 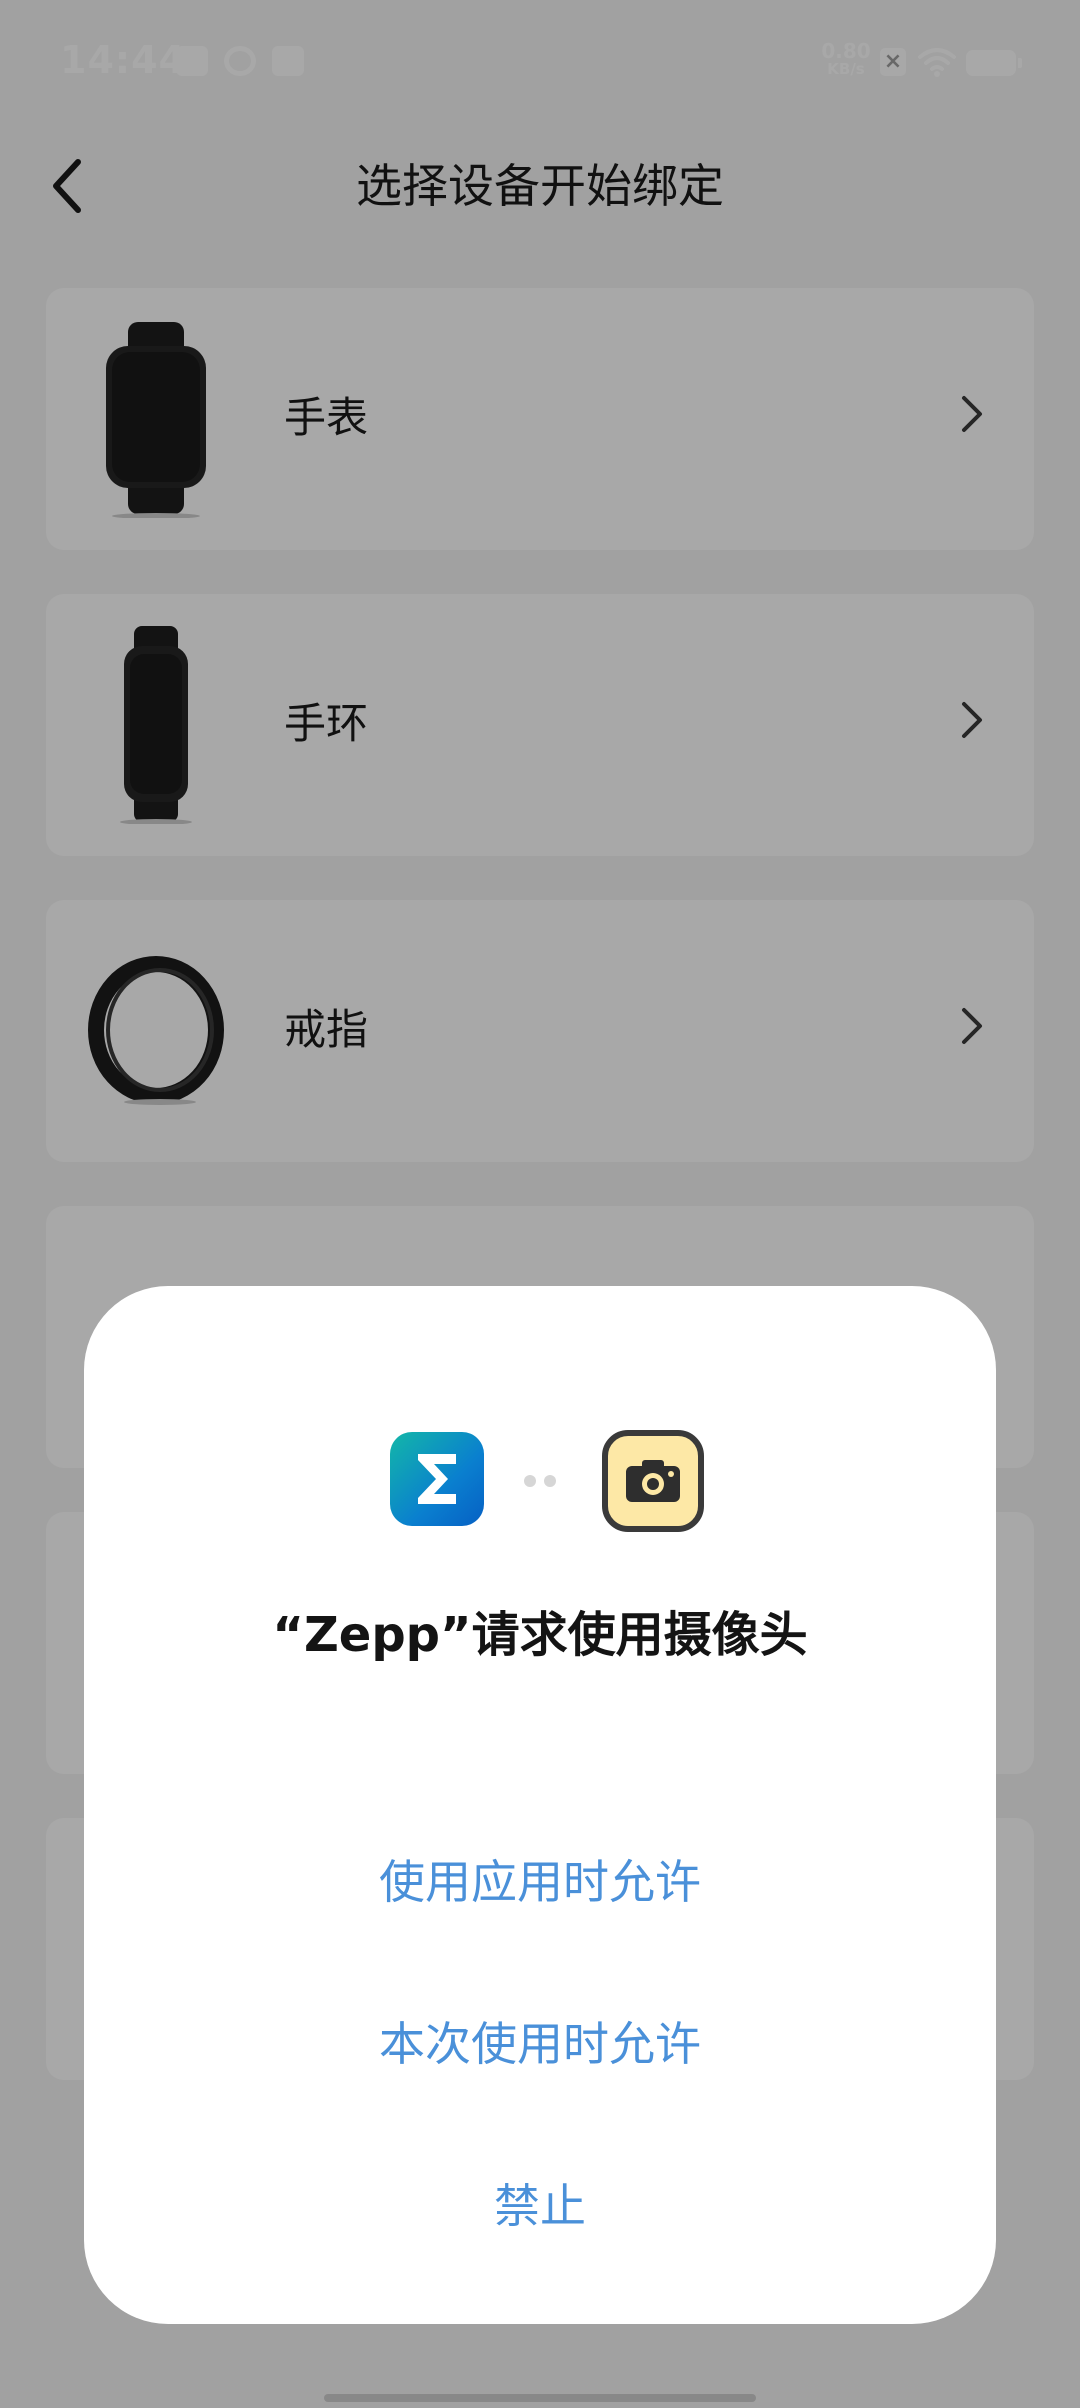 I want to click on dialog-icons, so click(x=540, y=1481).